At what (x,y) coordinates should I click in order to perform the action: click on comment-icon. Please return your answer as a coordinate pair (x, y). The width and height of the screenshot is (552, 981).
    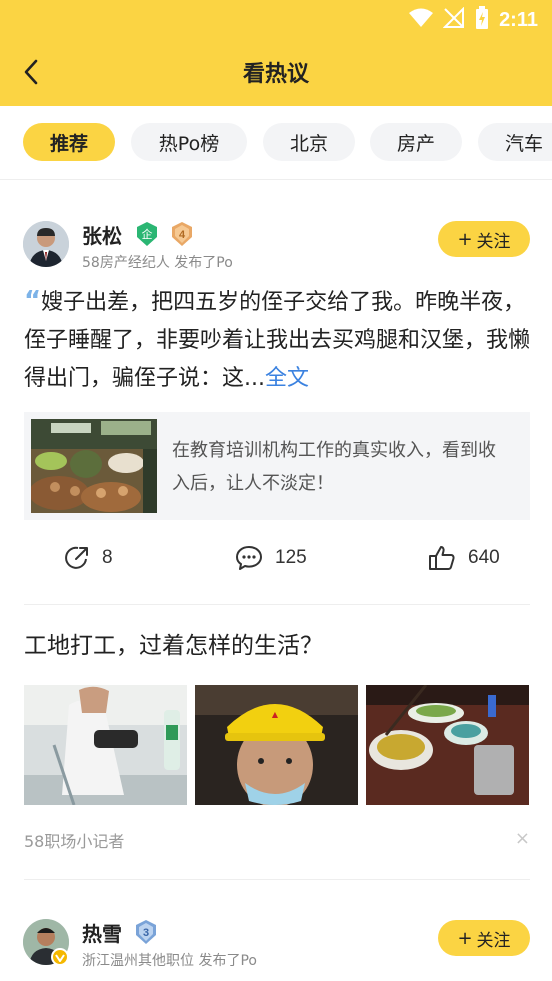
    Looking at the image, I should click on (249, 558).